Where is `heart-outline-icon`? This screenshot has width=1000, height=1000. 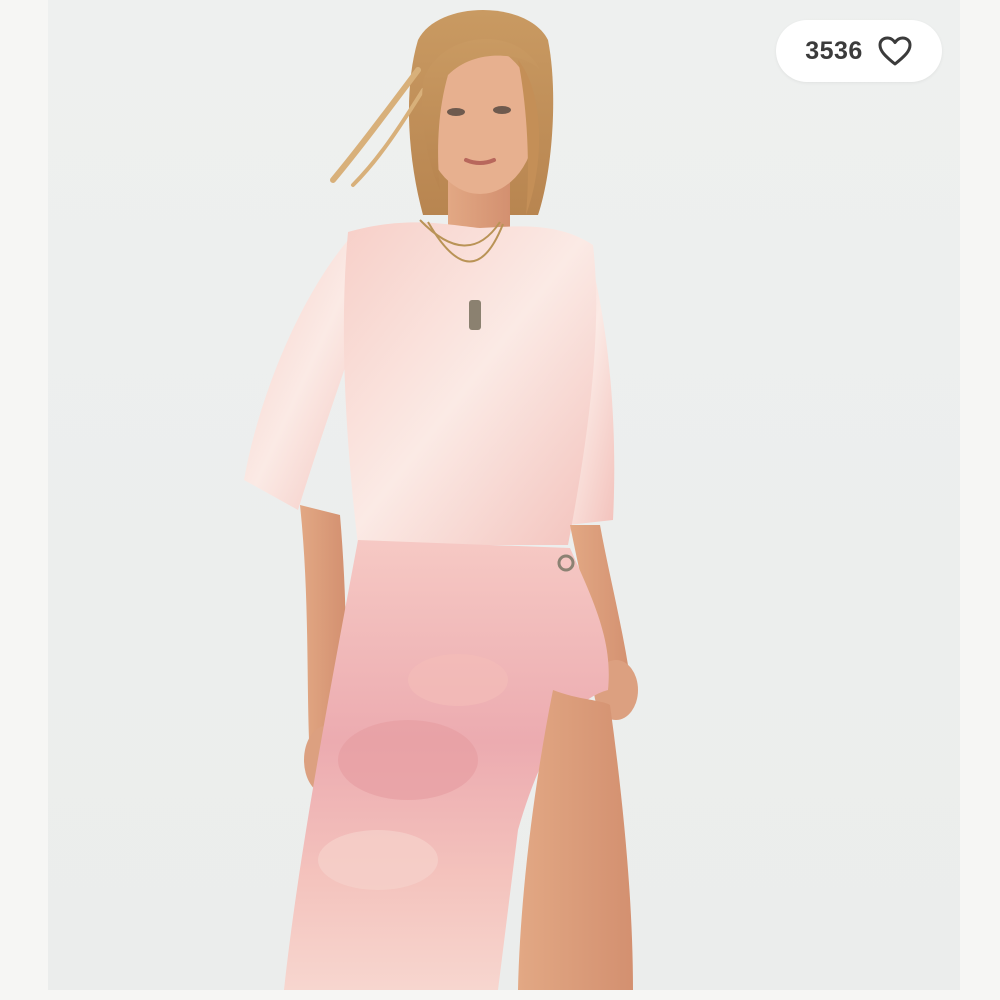 heart-outline-icon is located at coordinates (895, 51).